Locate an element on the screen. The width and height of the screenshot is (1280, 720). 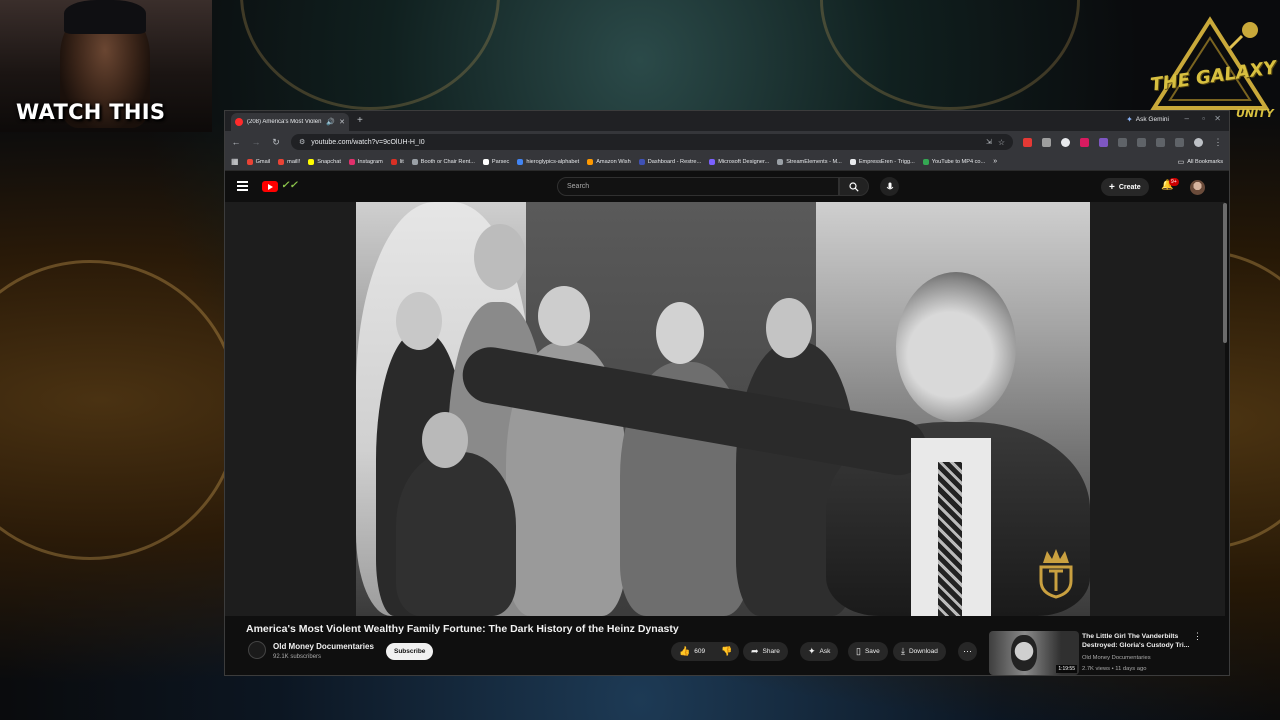
close-window-icon: ✕ is located at coordinates (1217, 119).